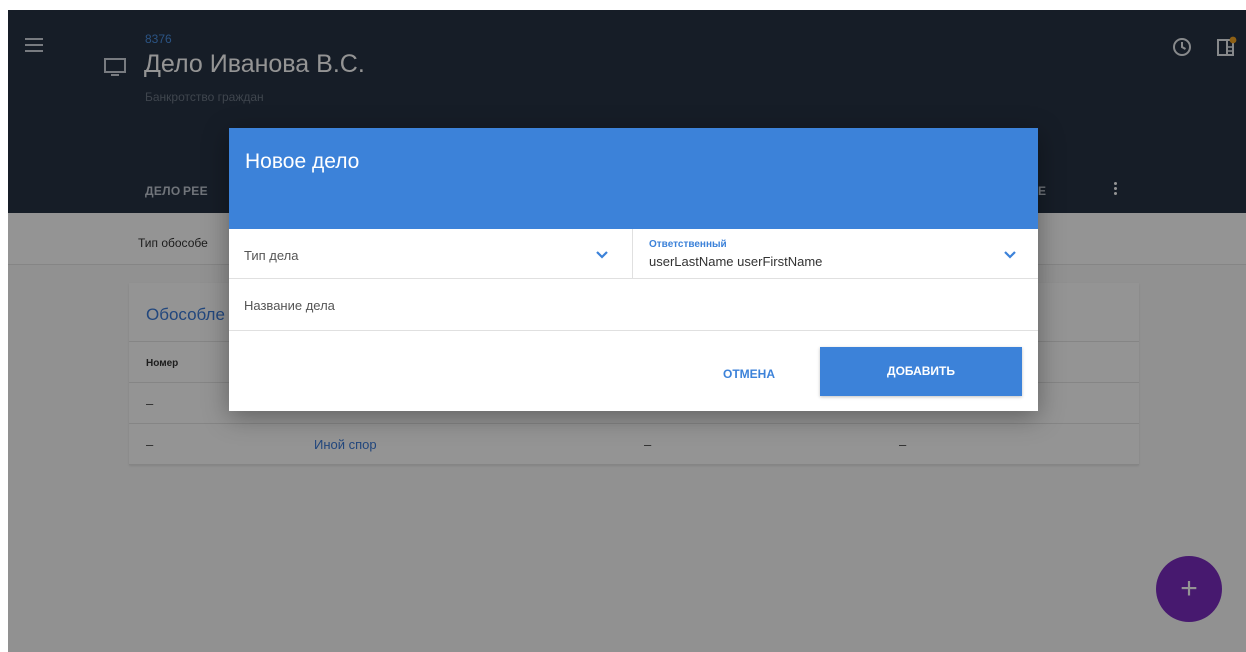 The image size is (1246, 652). Describe the element at coordinates (633, 178) in the screenshot. I see `dialog-header: Новое дело` at that location.